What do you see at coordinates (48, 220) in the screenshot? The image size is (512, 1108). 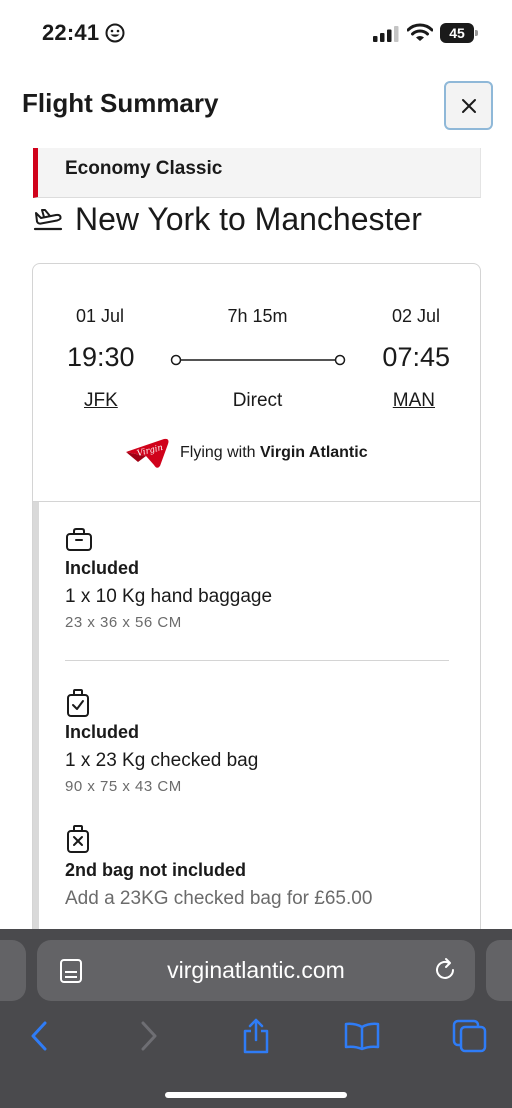 I see `plane-departure-icon` at bounding box center [48, 220].